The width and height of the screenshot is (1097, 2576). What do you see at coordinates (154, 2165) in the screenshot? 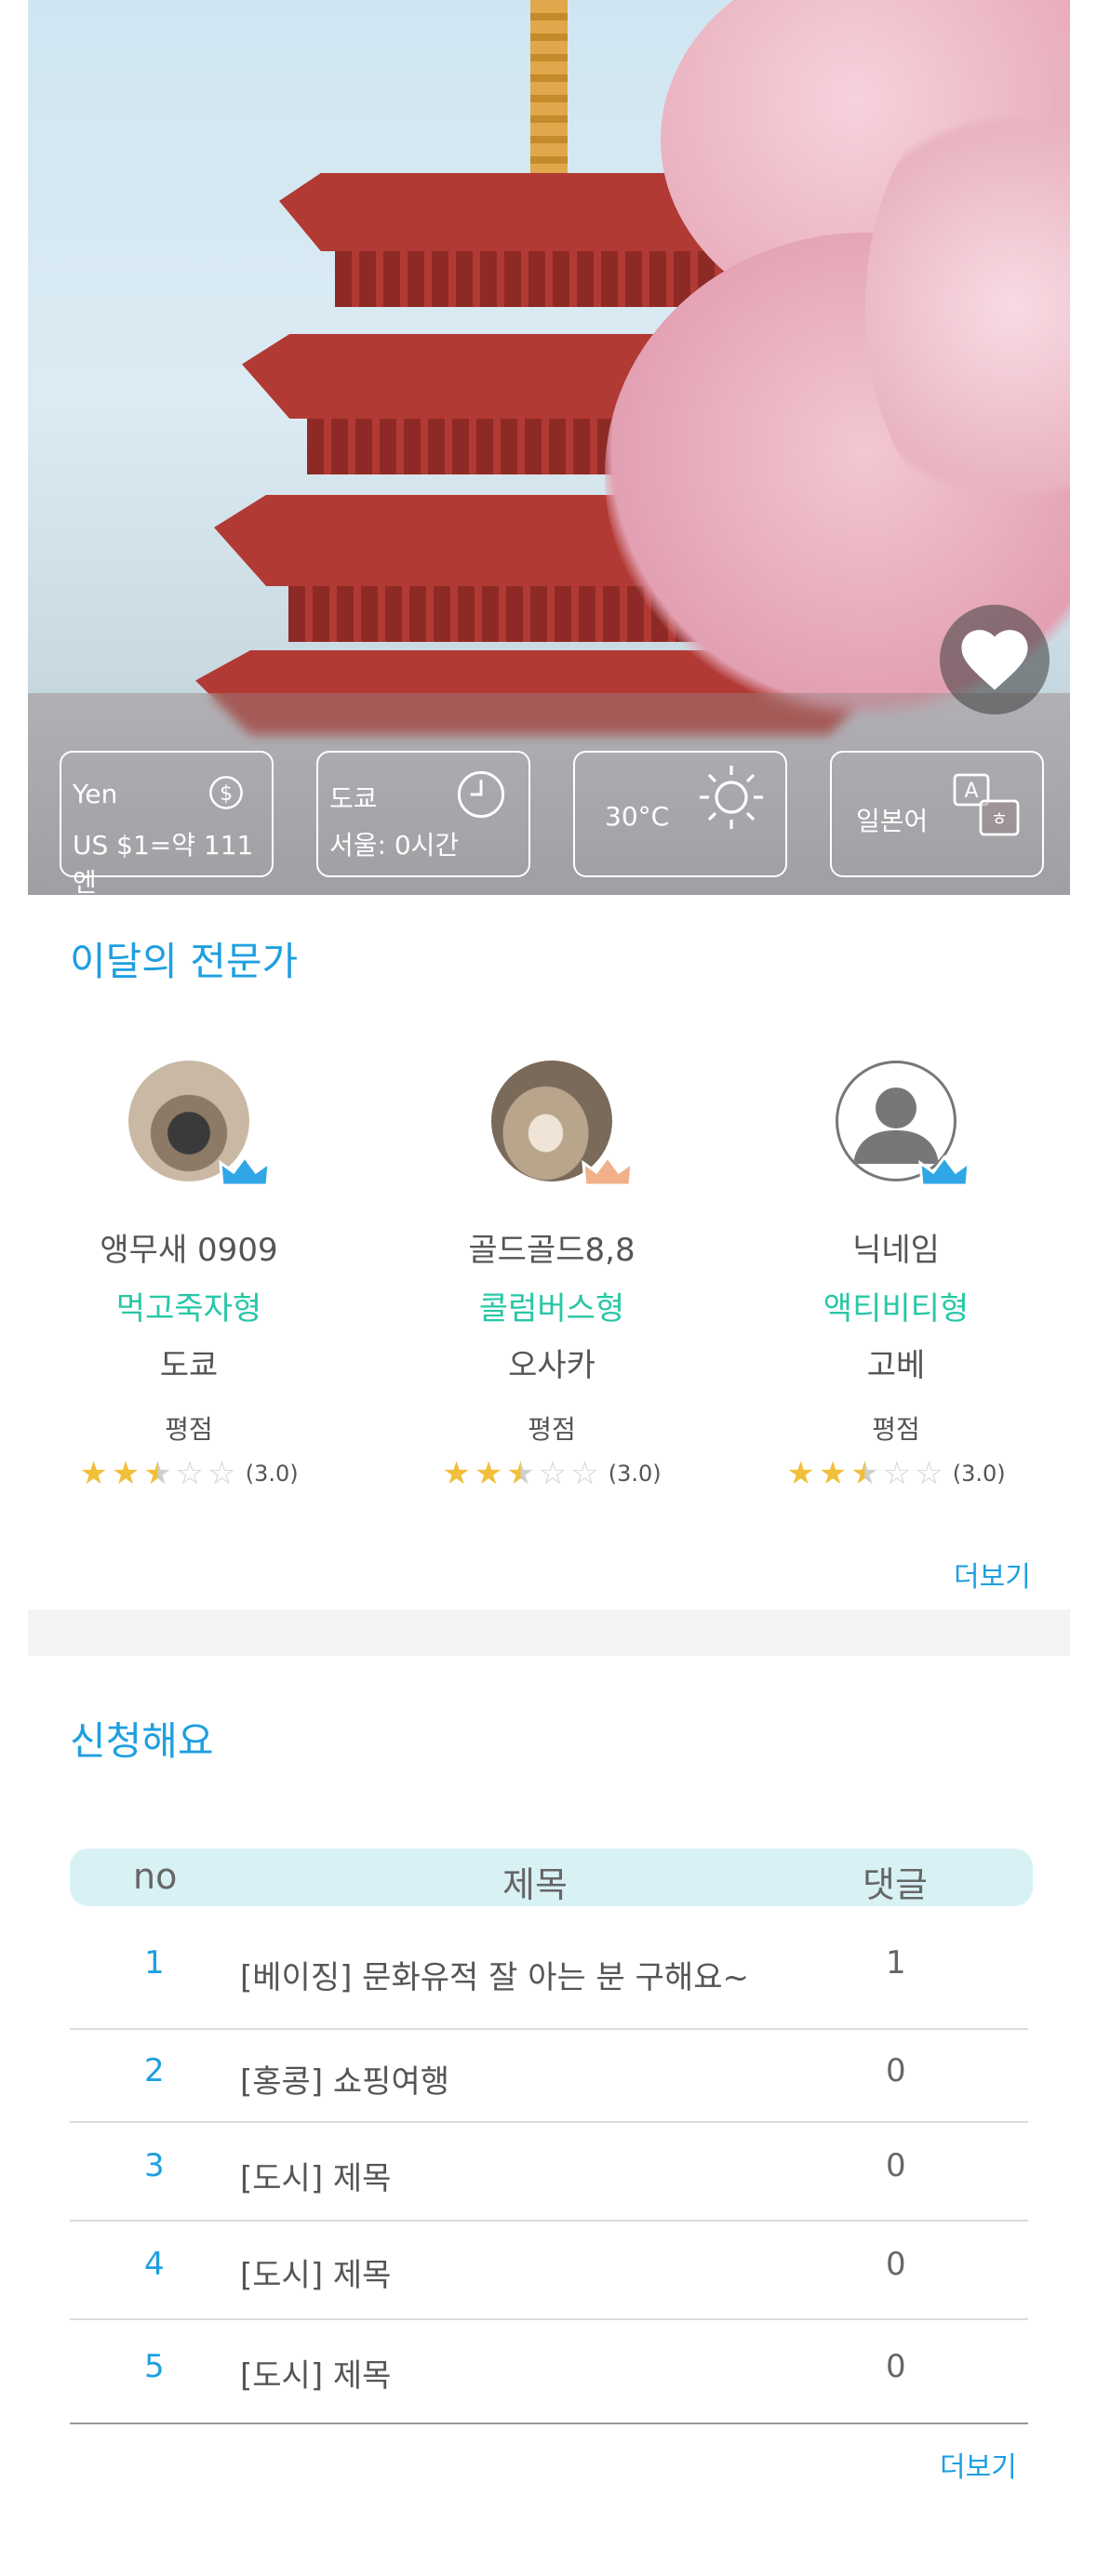
I see `row-no: 3` at bounding box center [154, 2165].